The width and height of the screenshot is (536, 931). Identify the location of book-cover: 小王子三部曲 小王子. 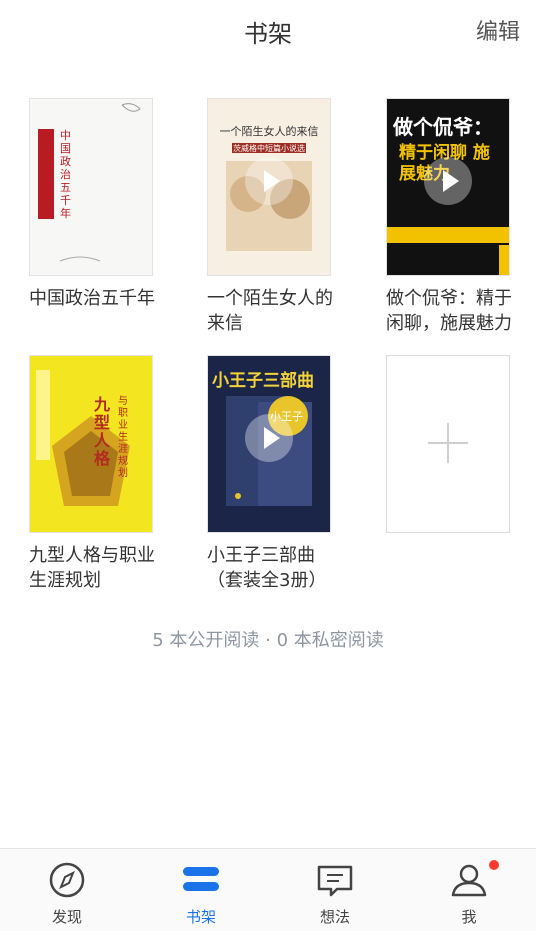
(269, 444).